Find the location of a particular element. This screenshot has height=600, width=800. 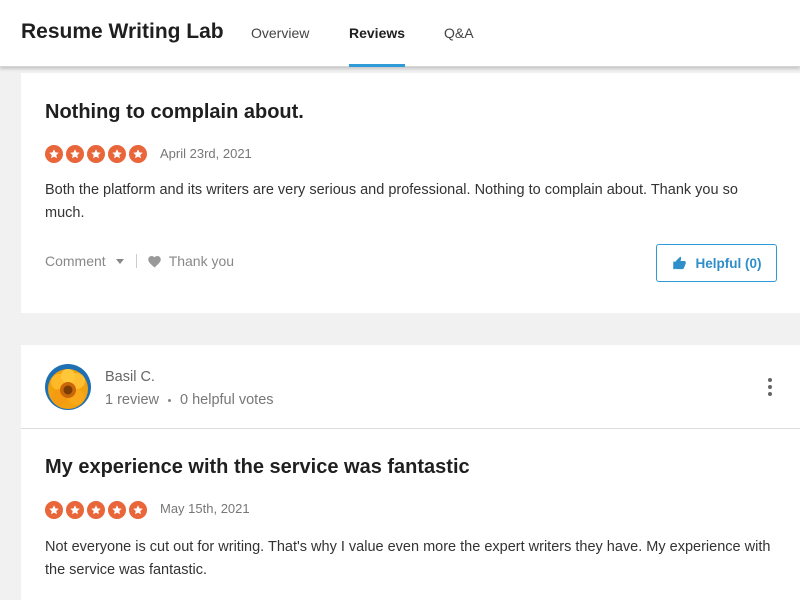

tab-reviews: Reviews is located at coordinates (377, 33).